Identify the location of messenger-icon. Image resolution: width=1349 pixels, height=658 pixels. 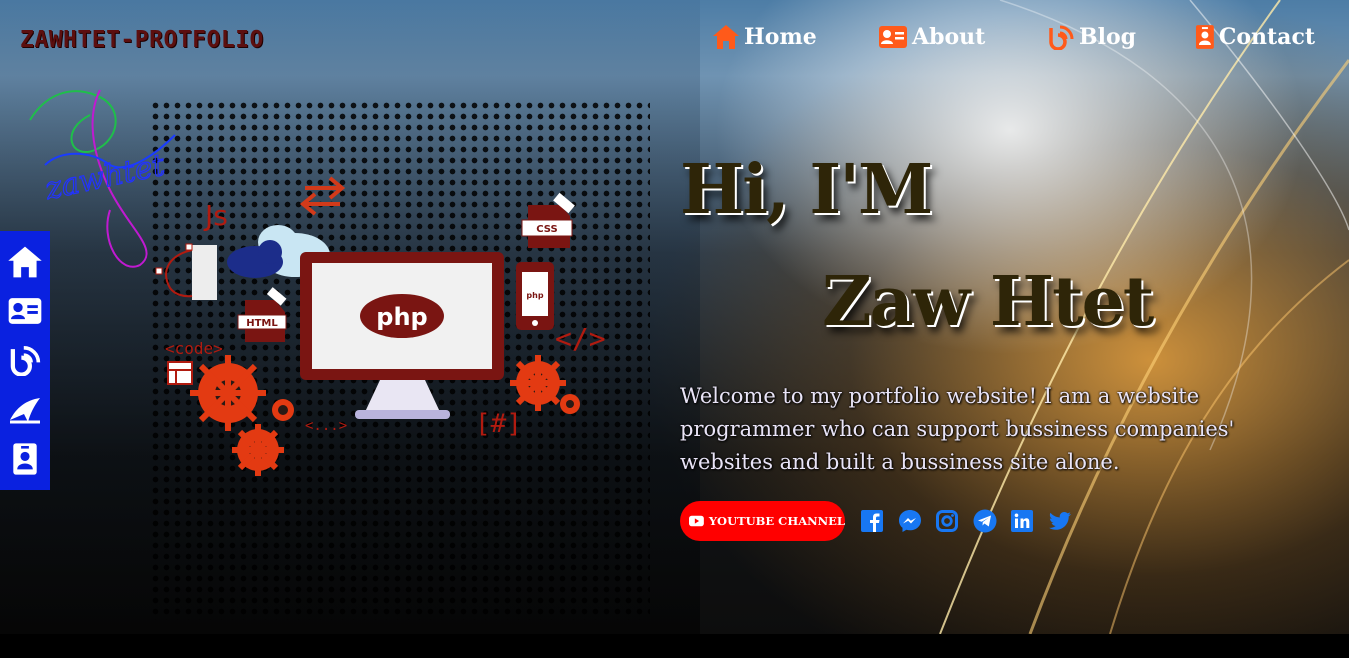
(909, 521).